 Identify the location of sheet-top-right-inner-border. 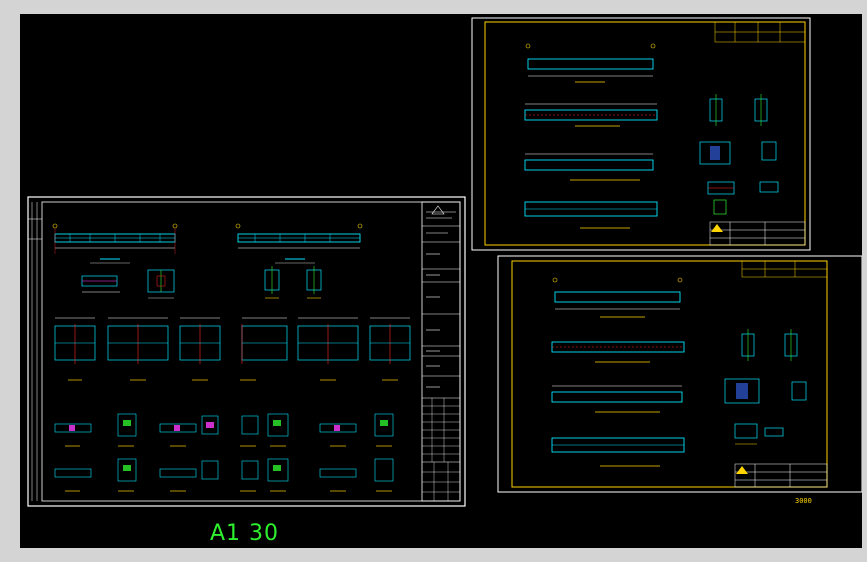
(645, 133).